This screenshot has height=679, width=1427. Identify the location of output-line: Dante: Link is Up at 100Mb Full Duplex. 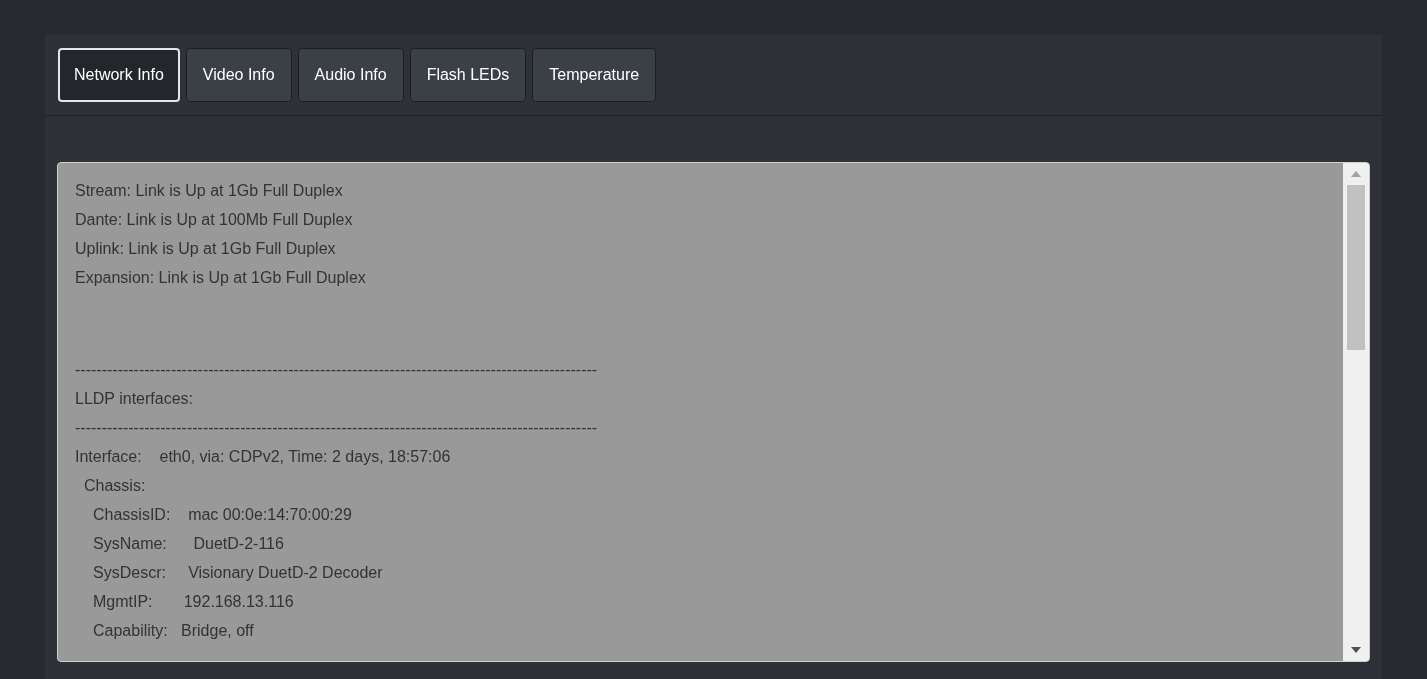
(214, 220).